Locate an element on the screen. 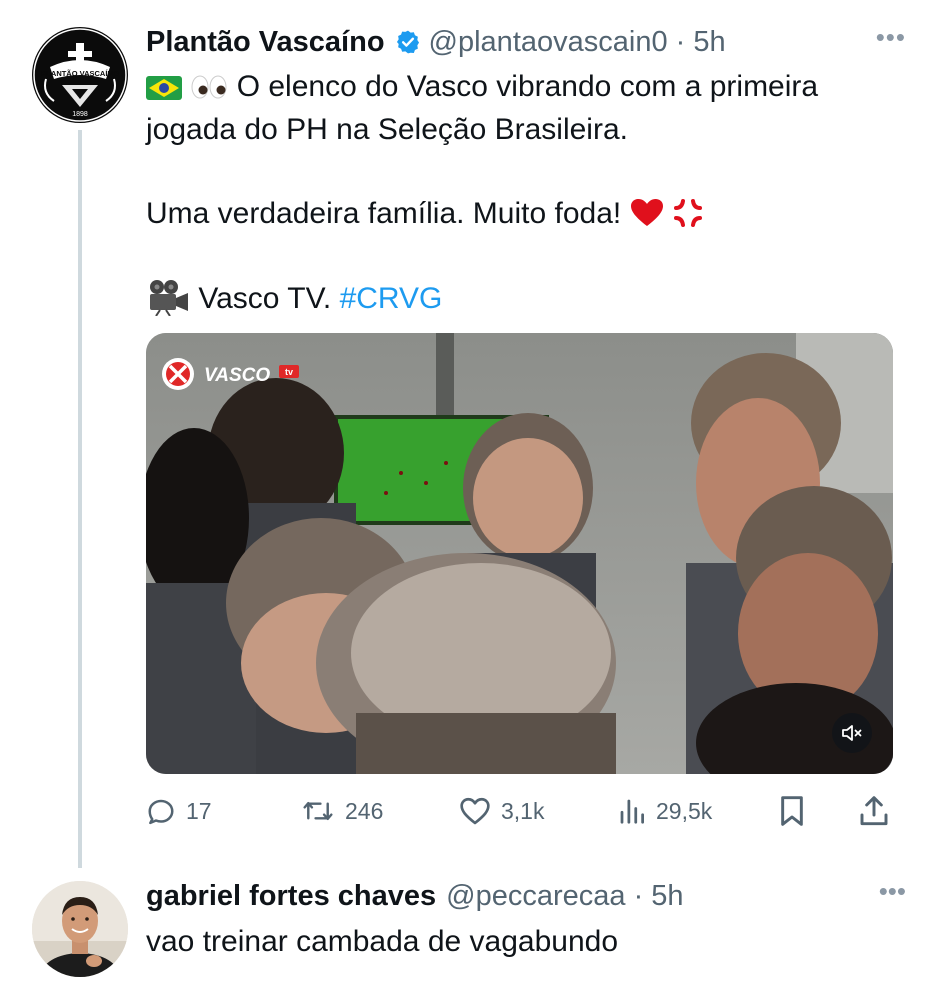  reply-author-name: gabriel fortes chaves is located at coordinates (291, 896).